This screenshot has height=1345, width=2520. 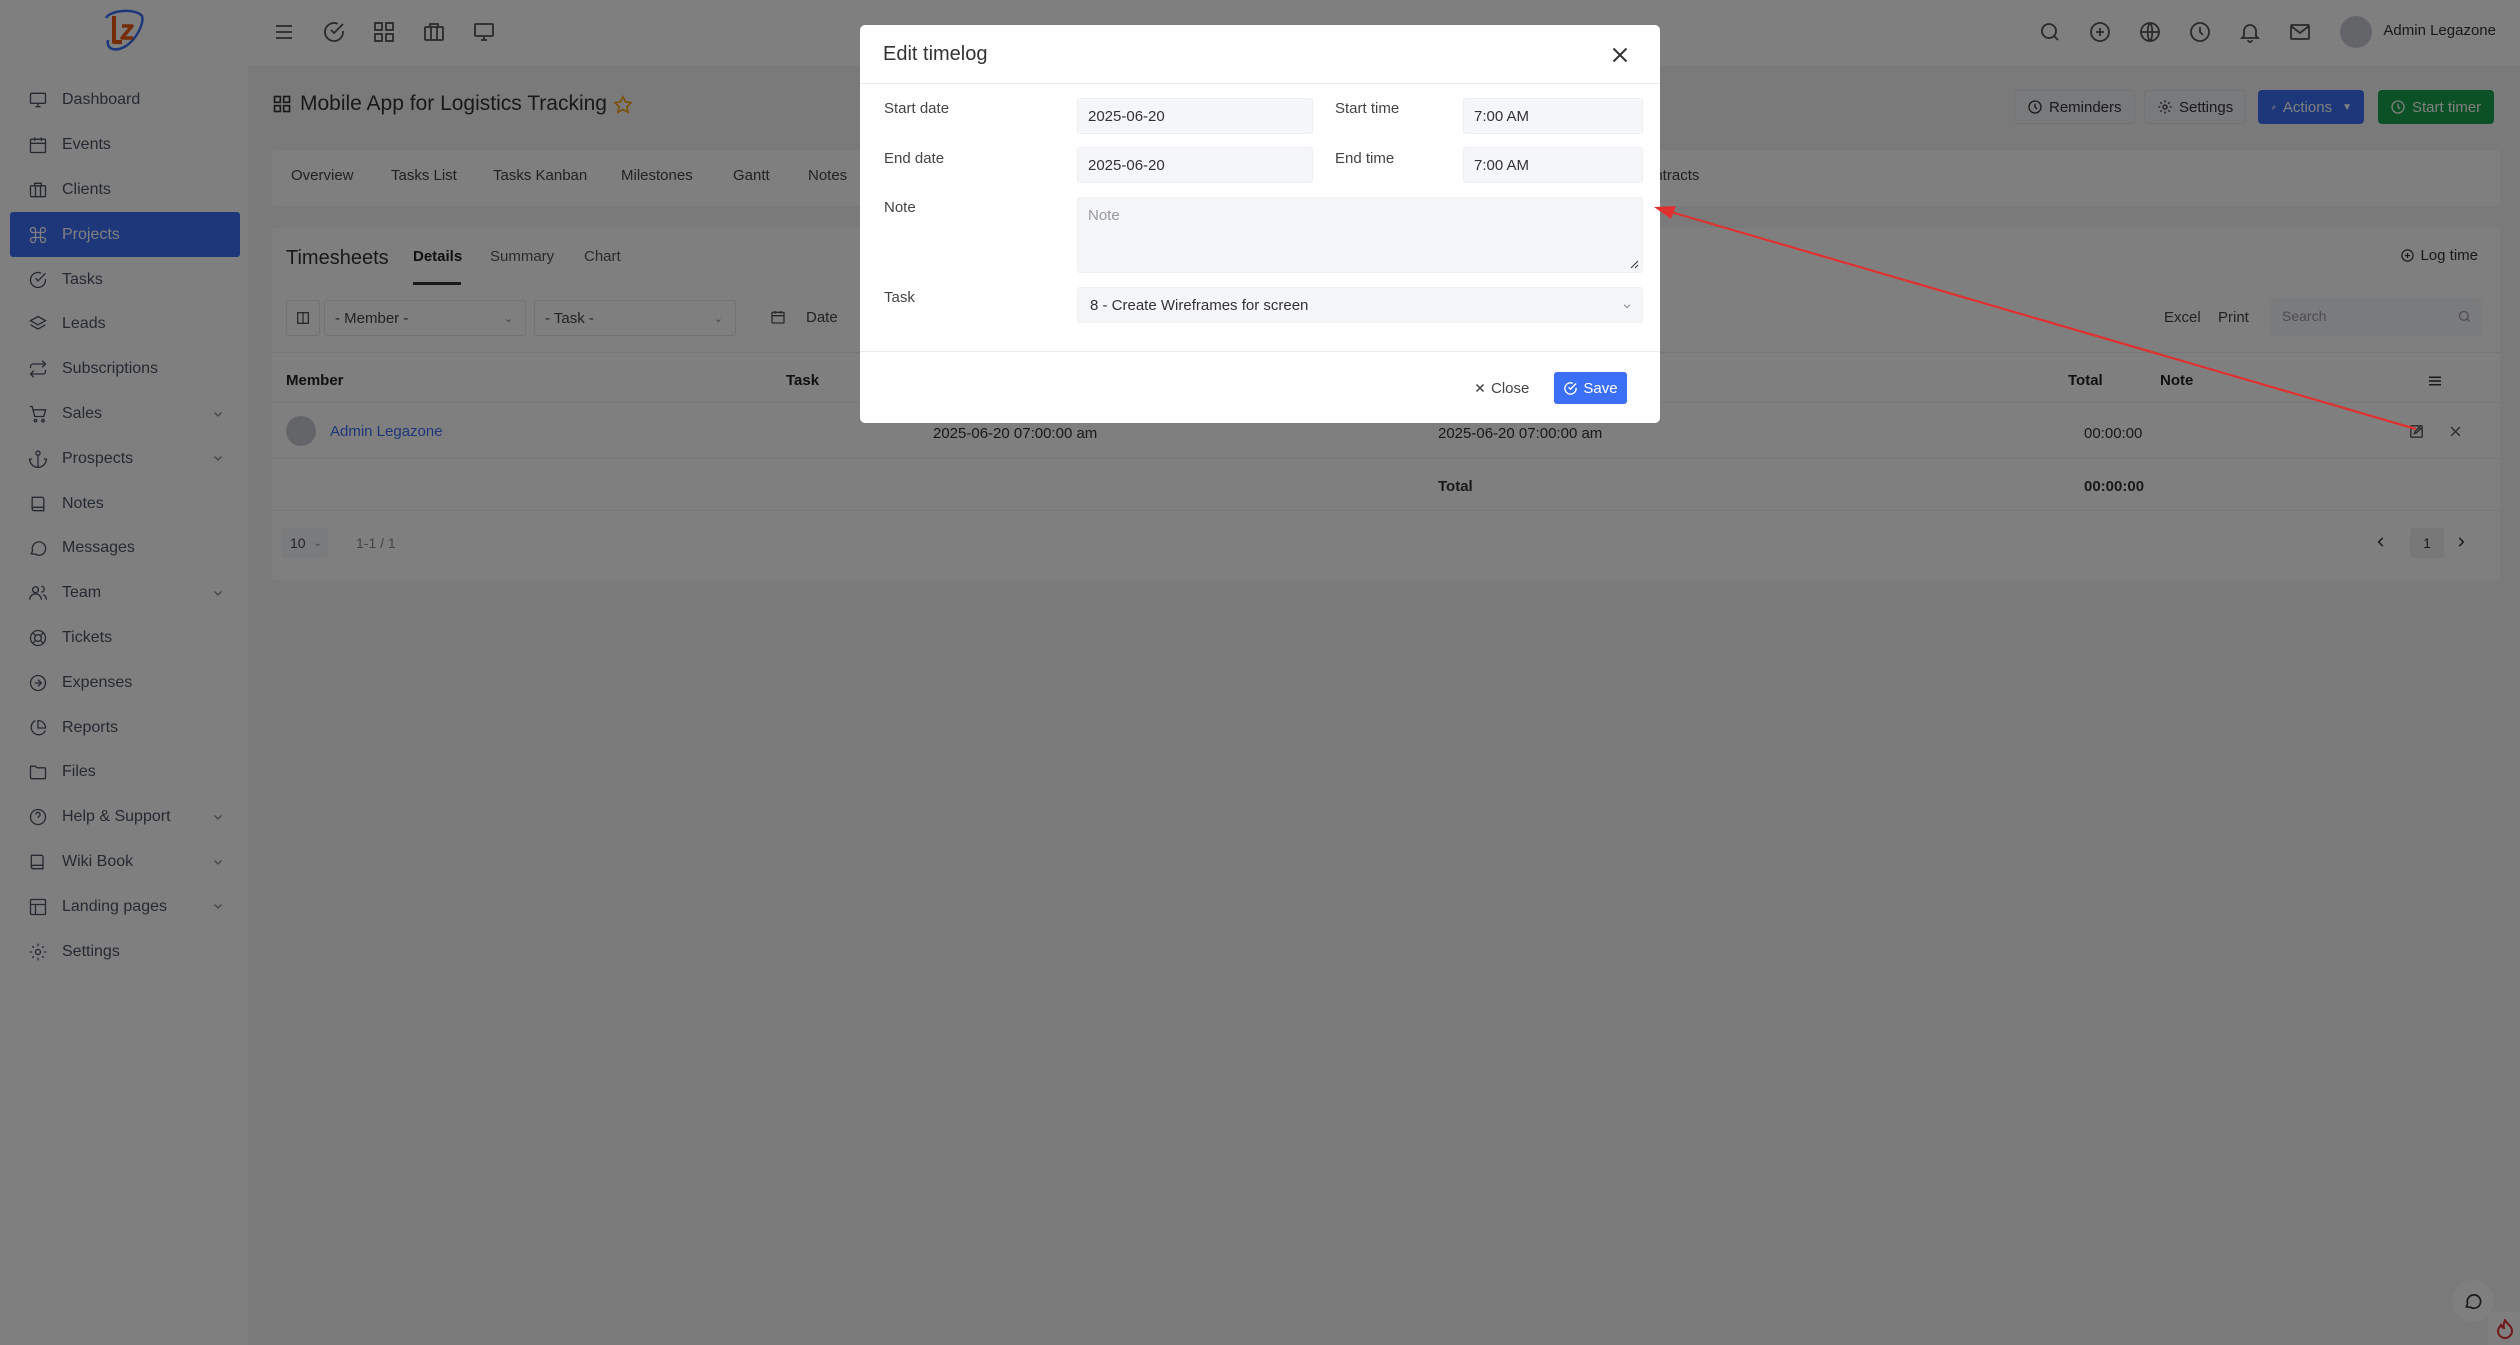 What do you see at coordinates (1553, 116) in the screenshot?
I see `start-time-input: 7:00 AM` at bounding box center [1553, 116].